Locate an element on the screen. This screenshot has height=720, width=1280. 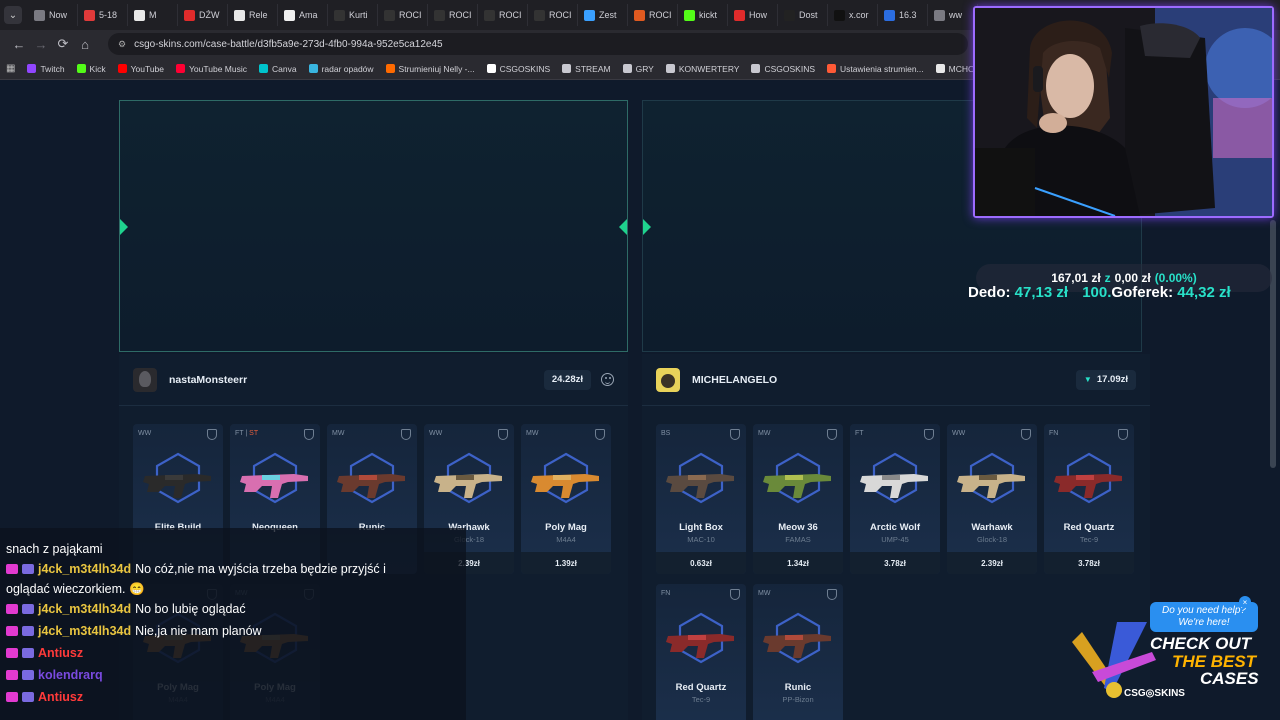
item-card: MW Poly Mag M4A4 1.39zł is located at coordinates (566, 499).